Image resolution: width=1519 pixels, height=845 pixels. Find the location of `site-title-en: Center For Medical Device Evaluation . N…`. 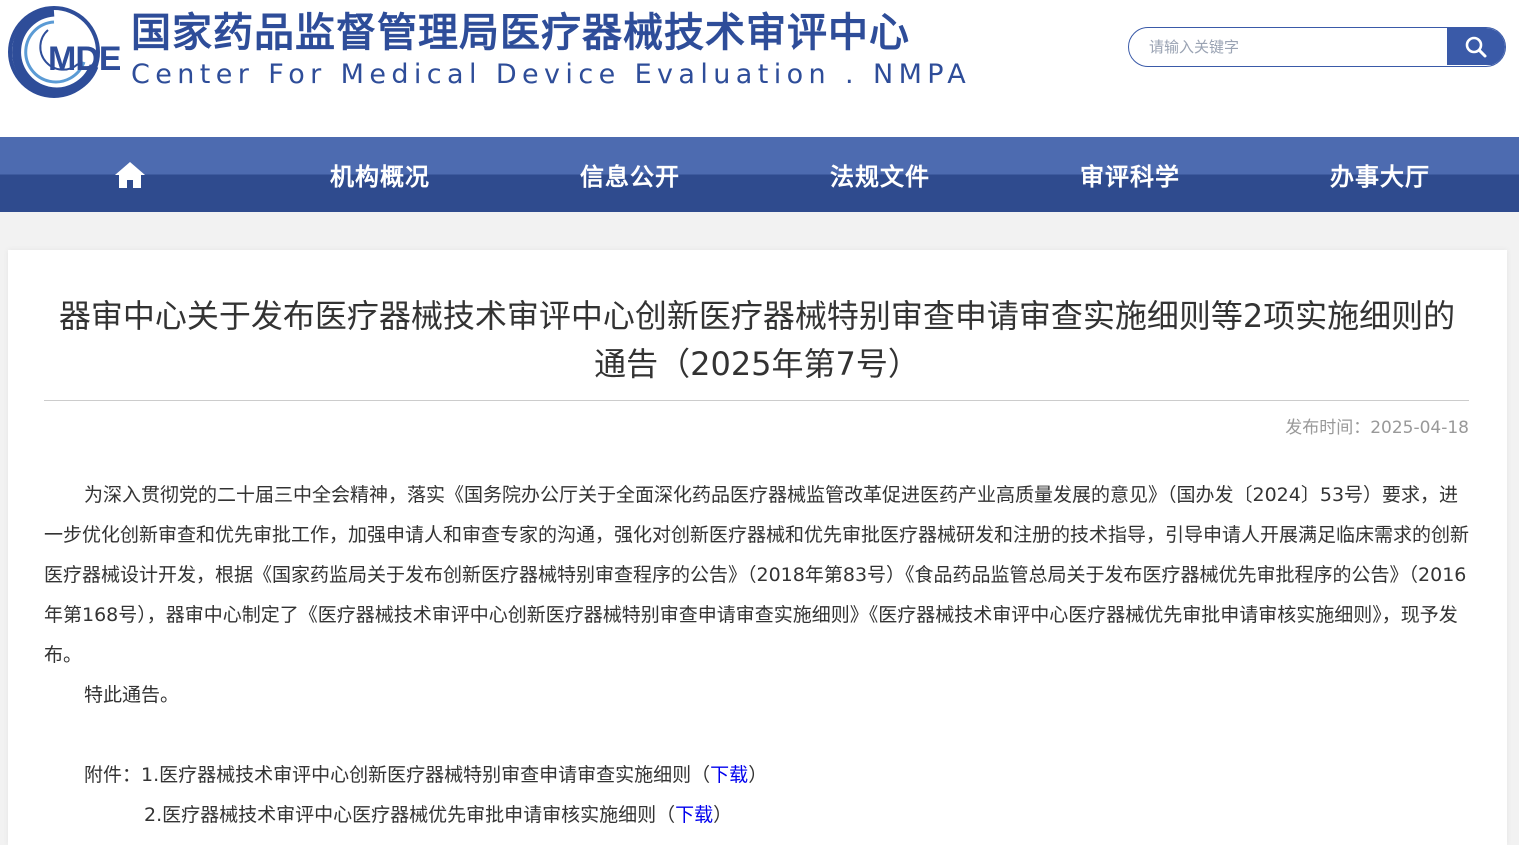

site-title-en: Center For Medical Device Evaluation . N… is located at coordinates (551, 74).